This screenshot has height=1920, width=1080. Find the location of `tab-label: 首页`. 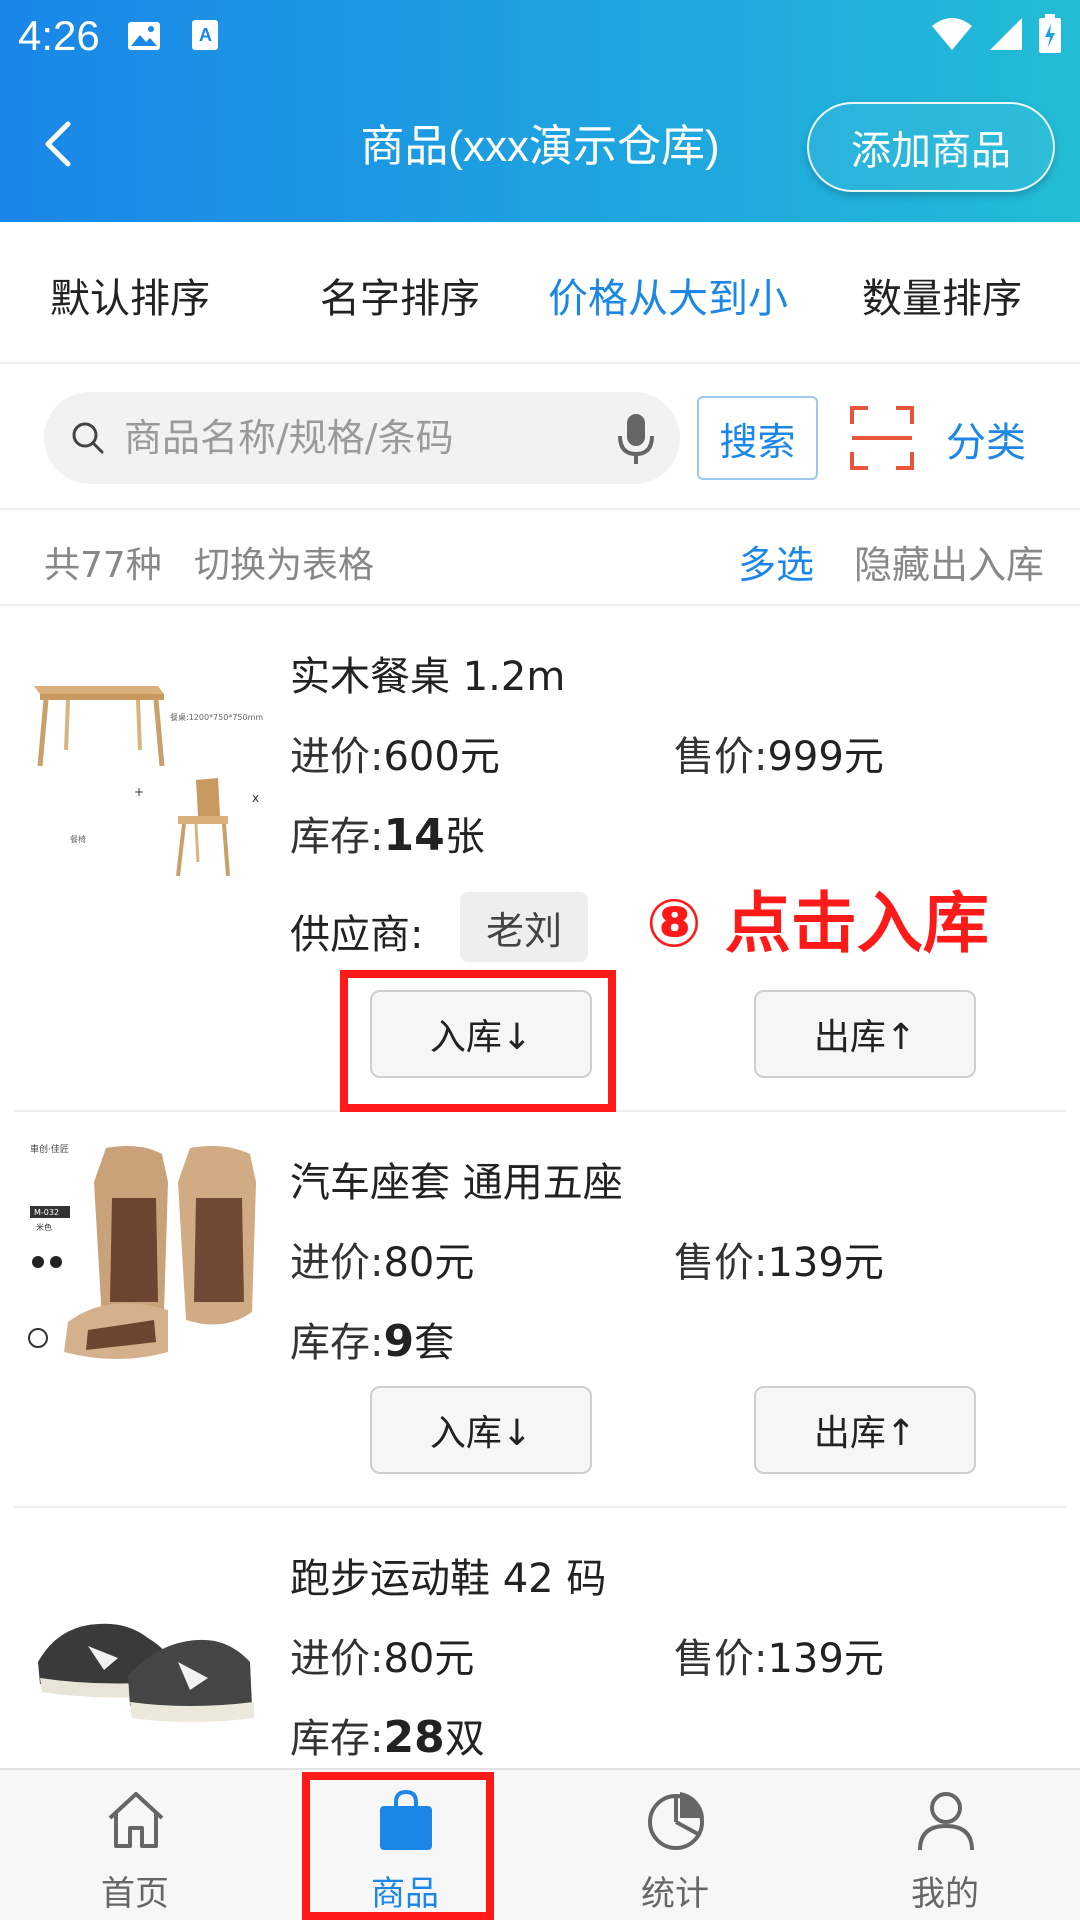

tab-label: 首页 is located at coordinates (135, 1894).